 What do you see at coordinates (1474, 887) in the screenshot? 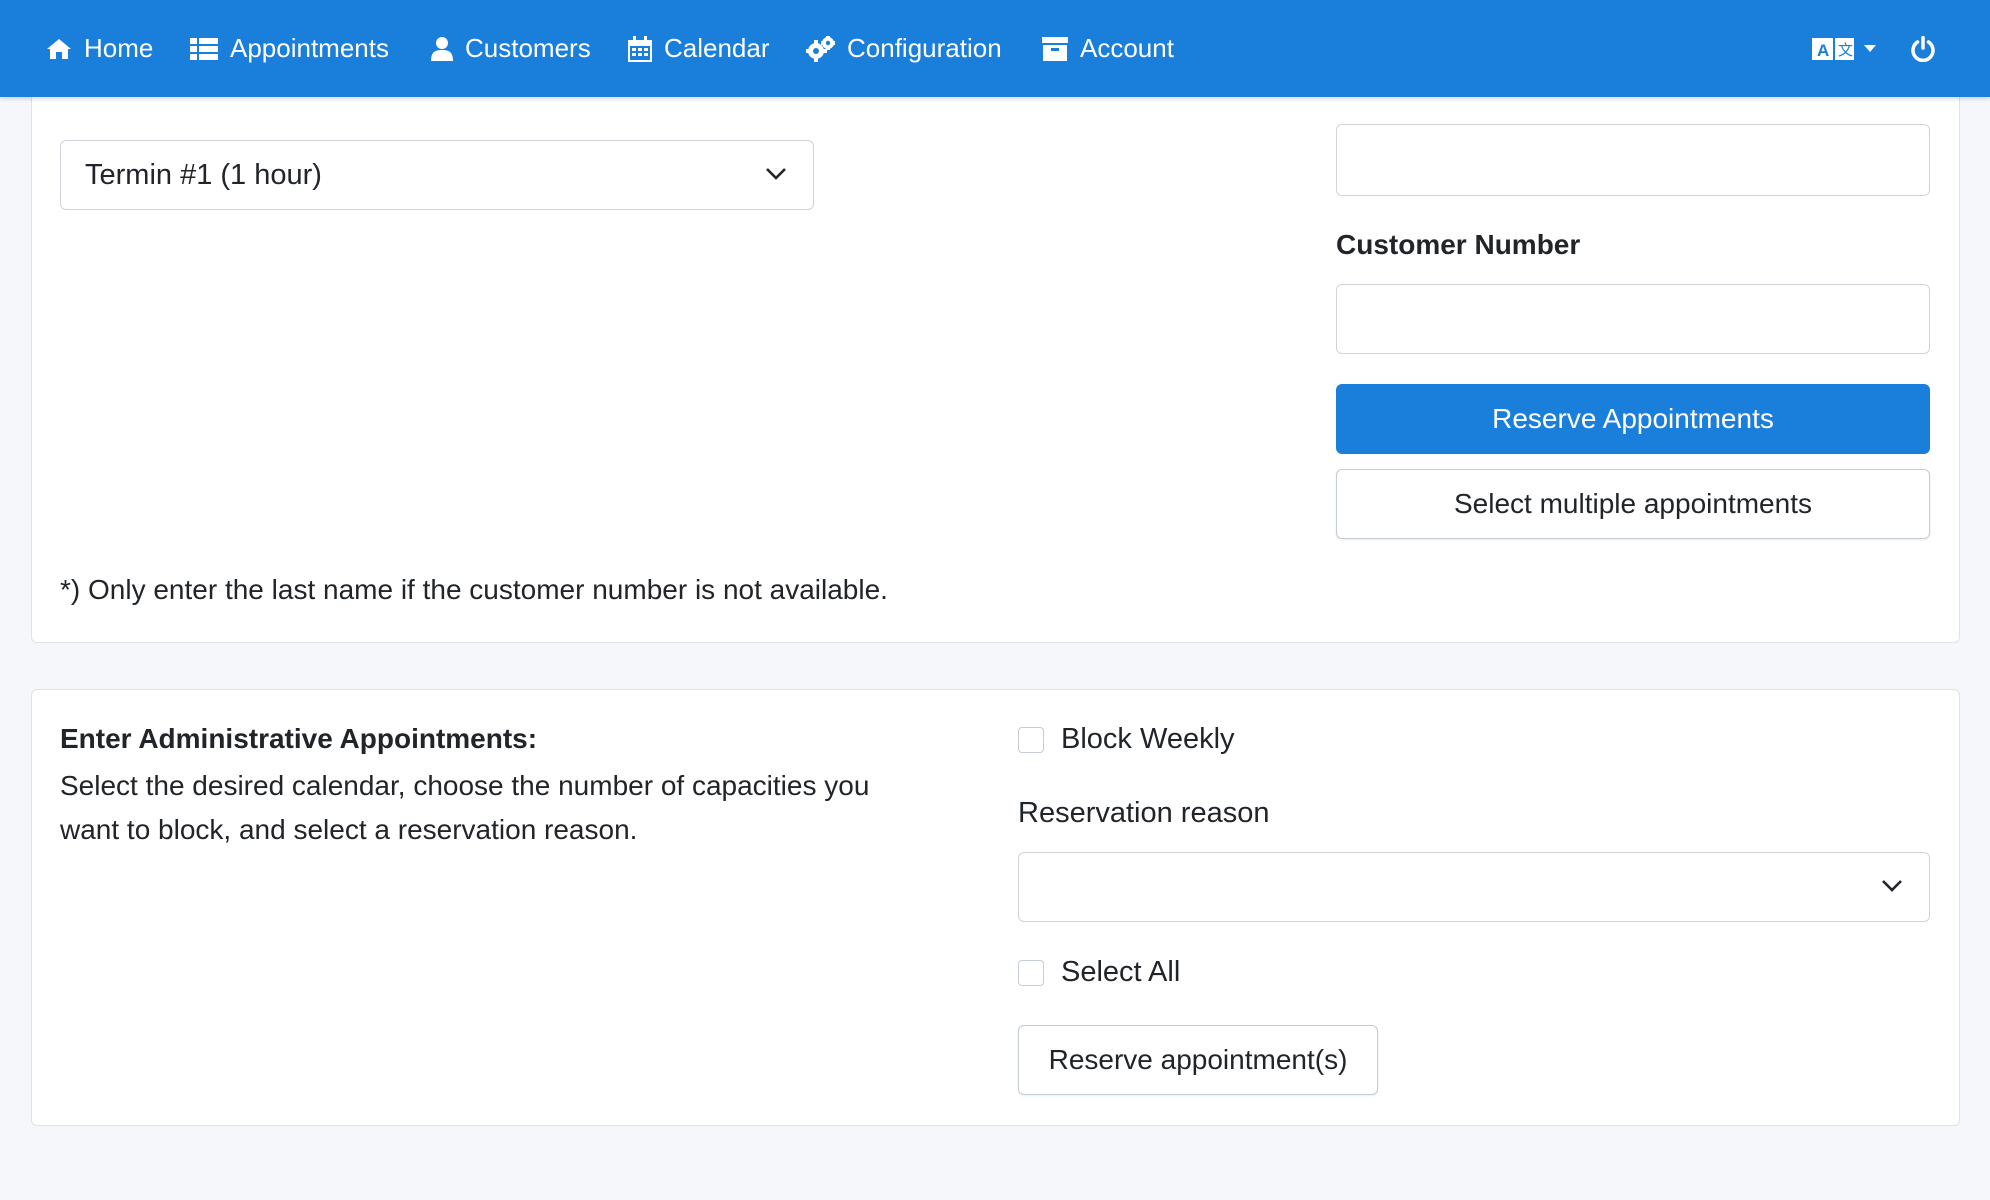
I see `reservation-reason-select` at bounding box center [1474, 887].